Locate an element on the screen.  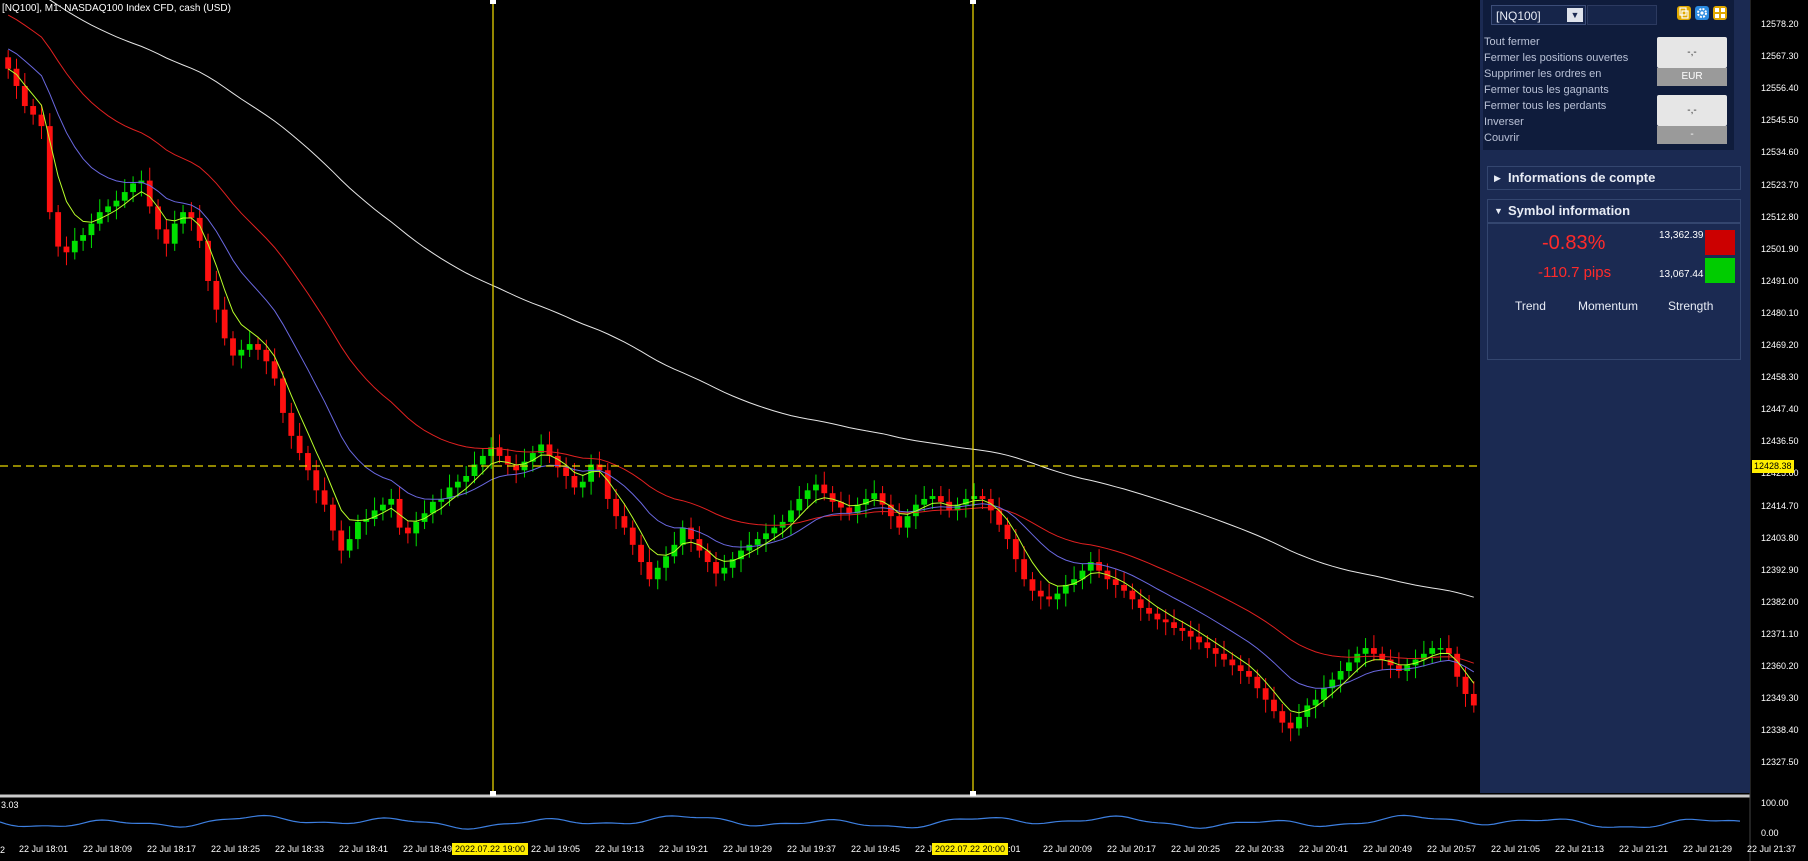
price-axis-label: 12349.30 is located at coordinates (1780, 698).